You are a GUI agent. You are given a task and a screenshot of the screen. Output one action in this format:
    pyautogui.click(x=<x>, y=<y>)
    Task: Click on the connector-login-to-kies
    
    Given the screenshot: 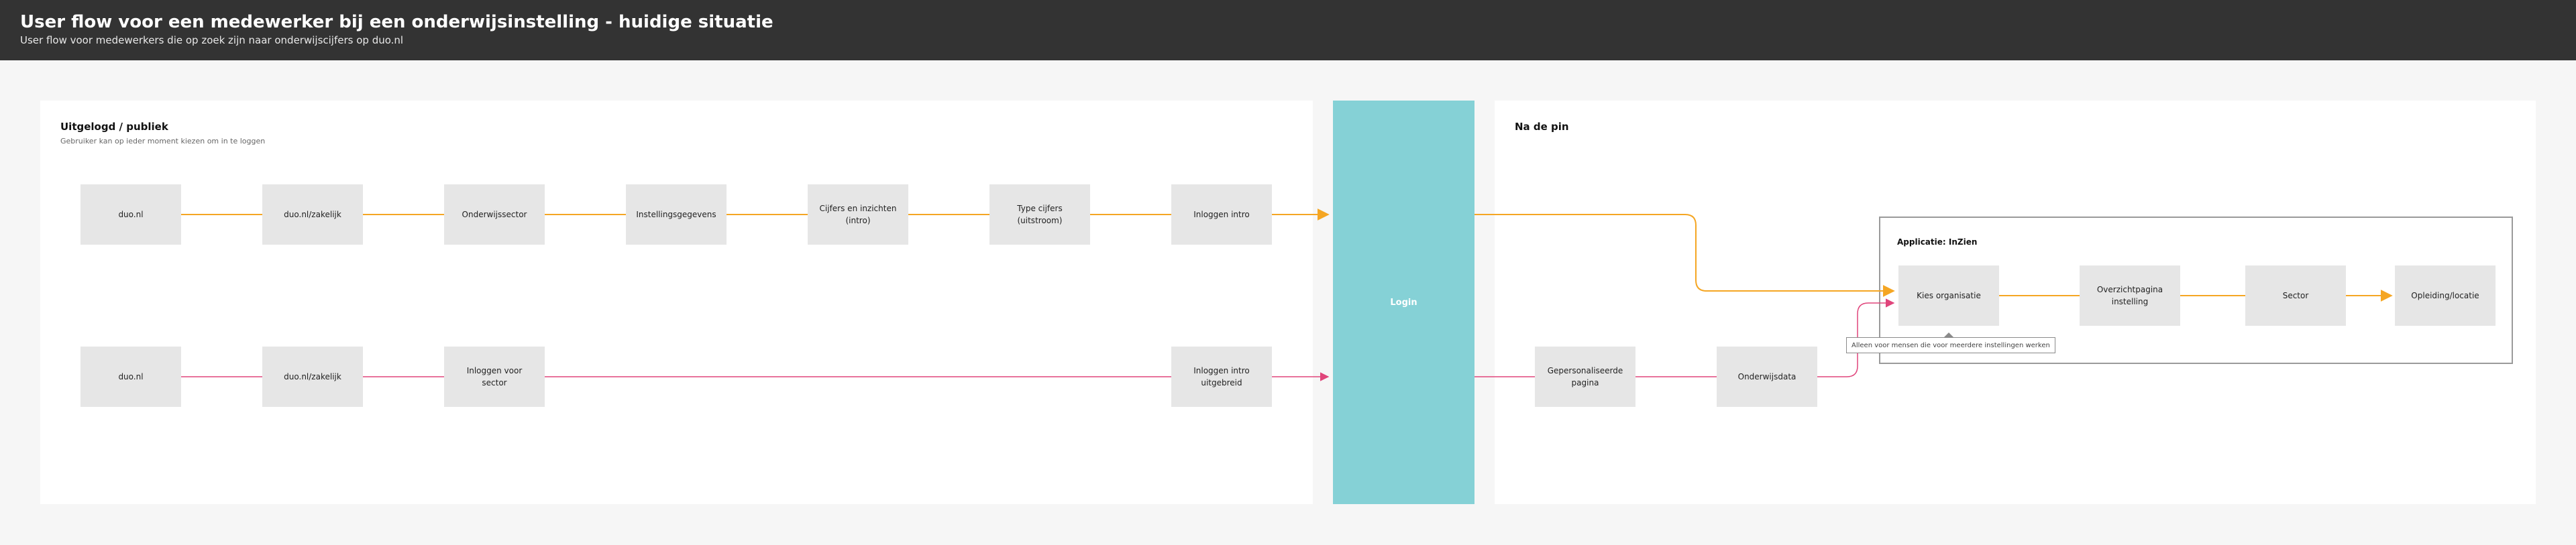 What is the action you would take?
    pyautogui.click(x=1684, y=255)
    